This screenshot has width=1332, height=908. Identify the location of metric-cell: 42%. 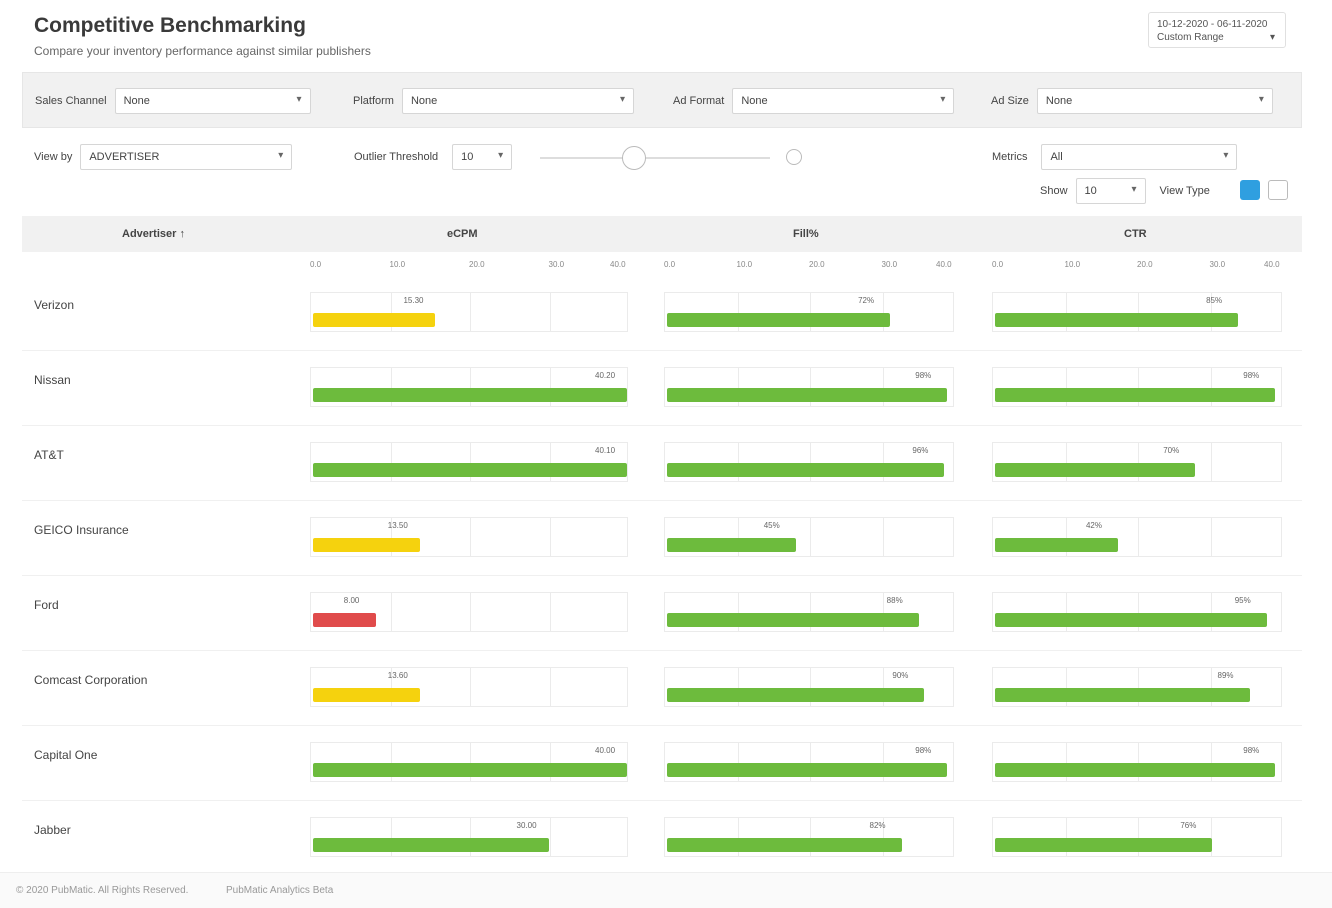
(1137, 537).